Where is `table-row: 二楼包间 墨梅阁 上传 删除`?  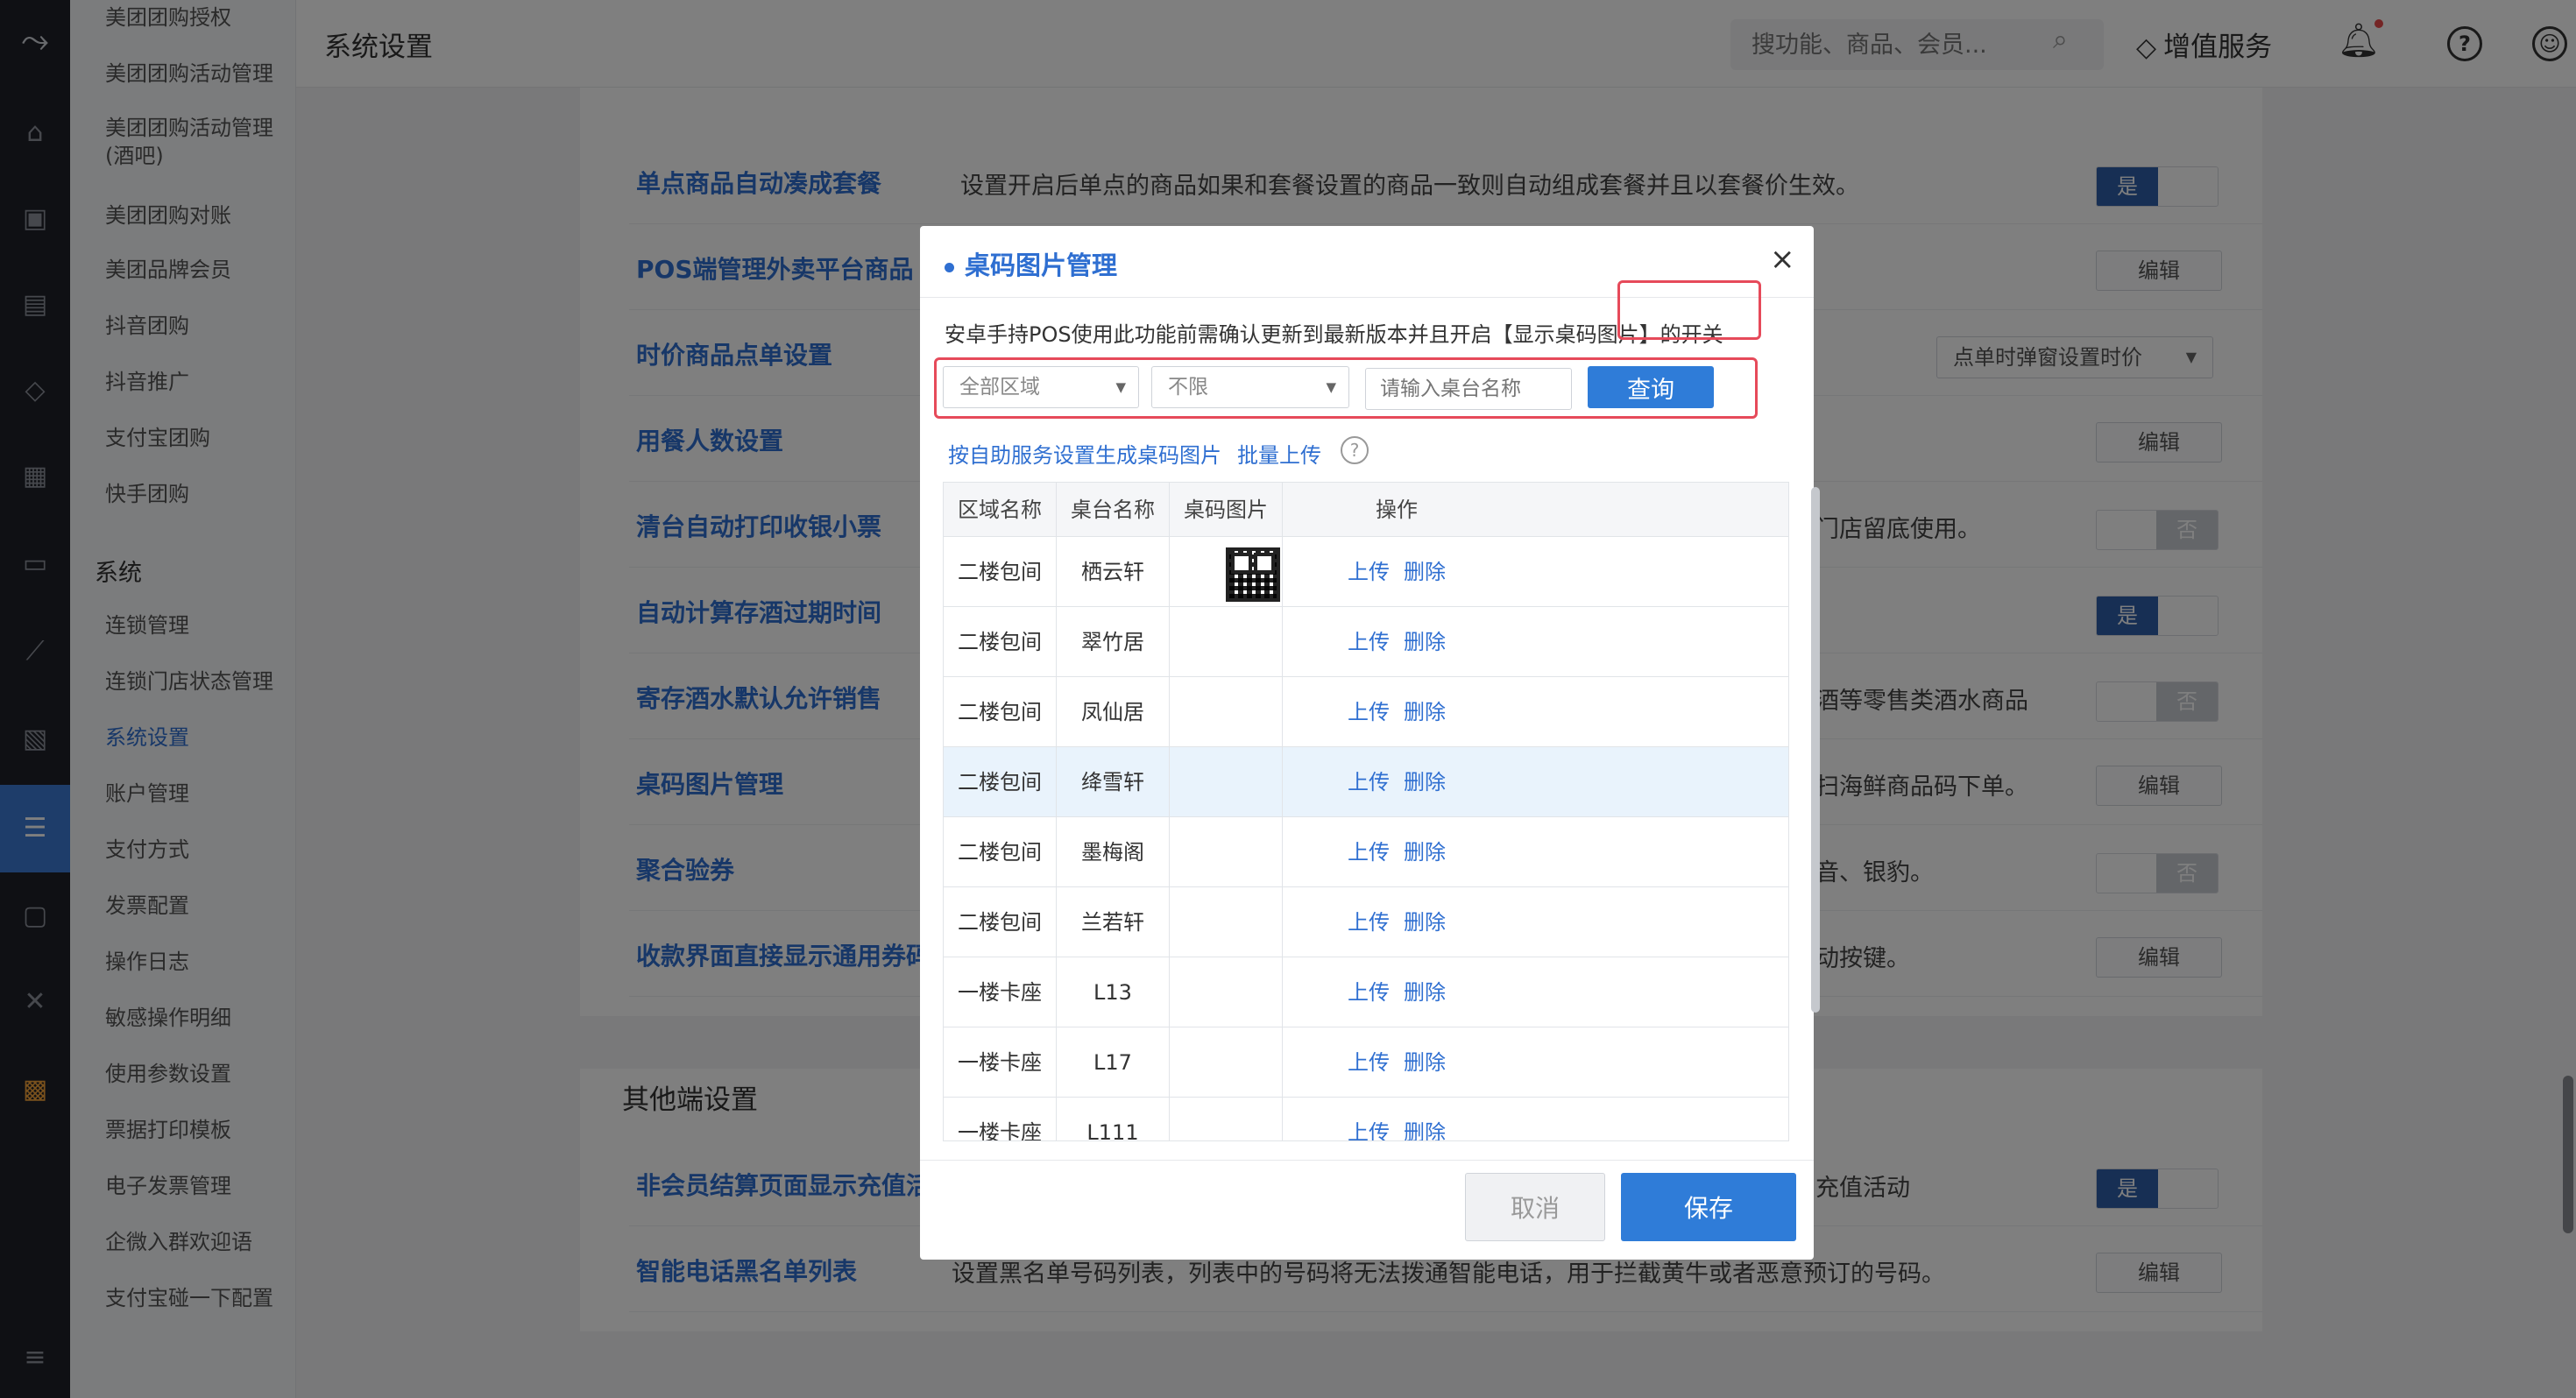
table-row: 二楼包间 墨梅阁 上传 删除 is located at coordinates (1366, 852).